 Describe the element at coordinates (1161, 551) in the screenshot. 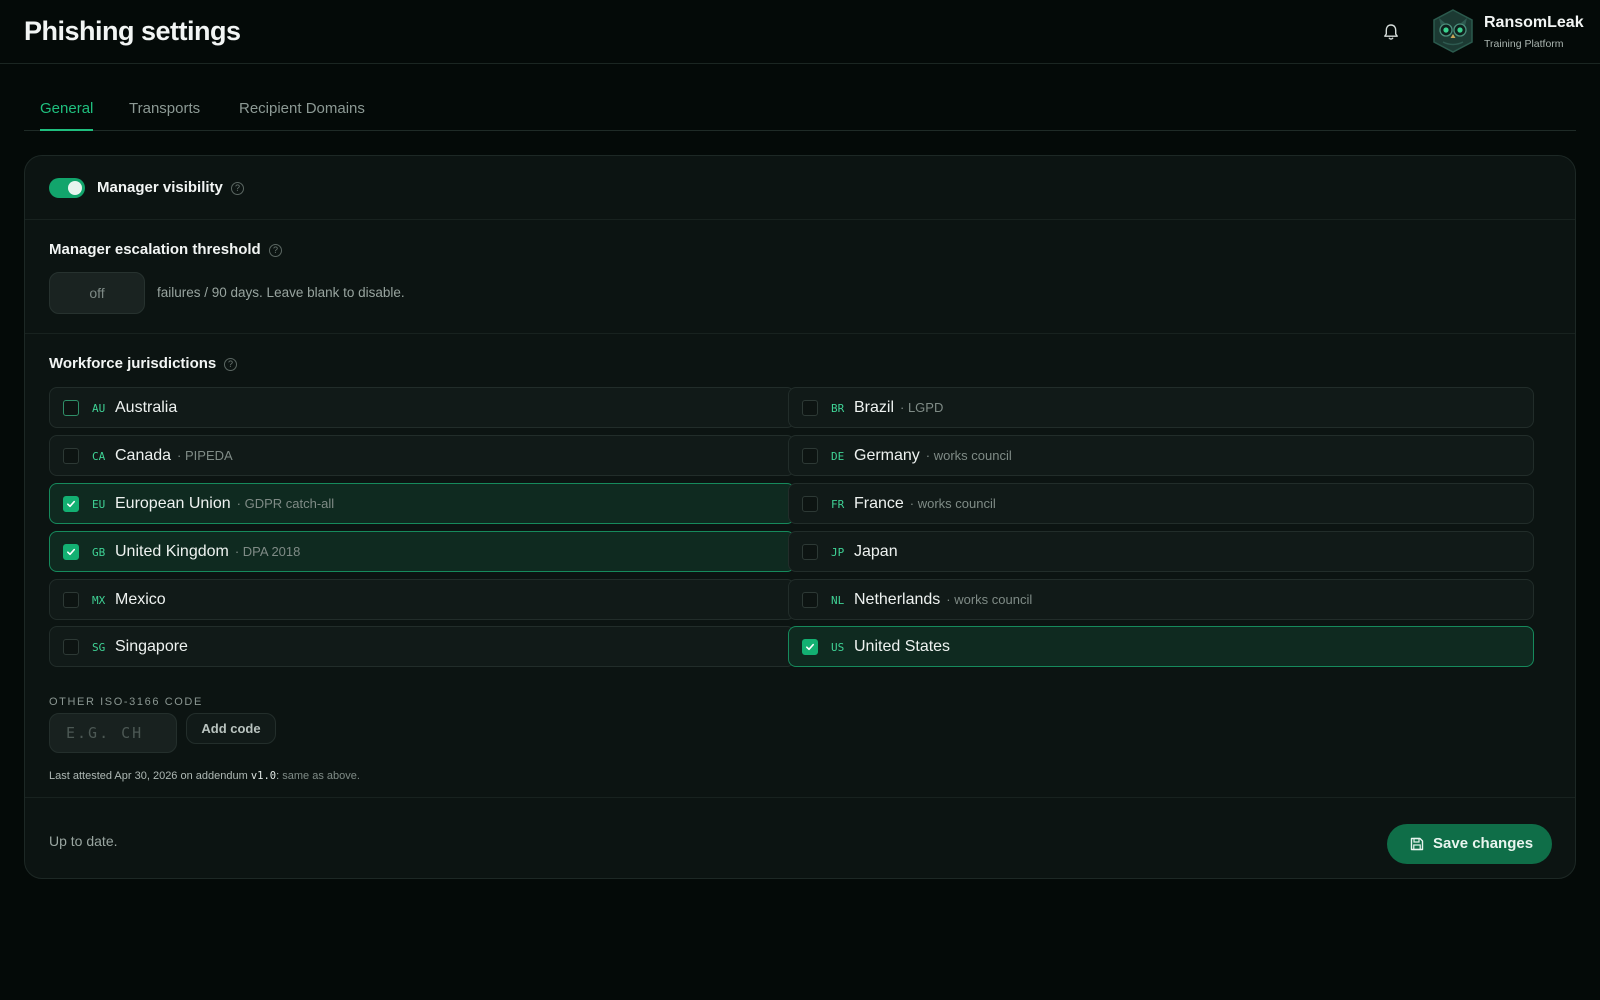

I see `jurisdiction-jp: JP Japan` at that location.